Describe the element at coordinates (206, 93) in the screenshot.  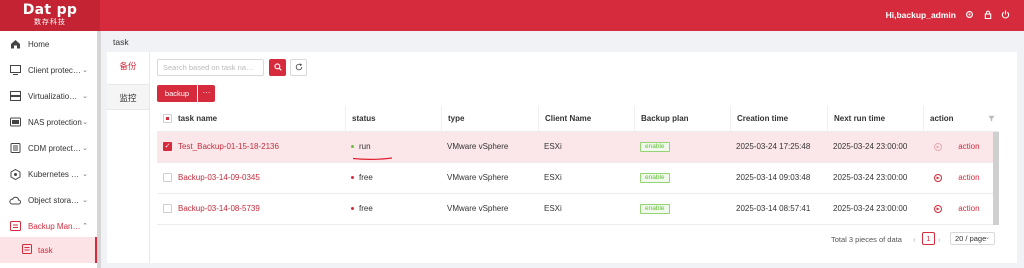
I see `more-button: ···` at that location.